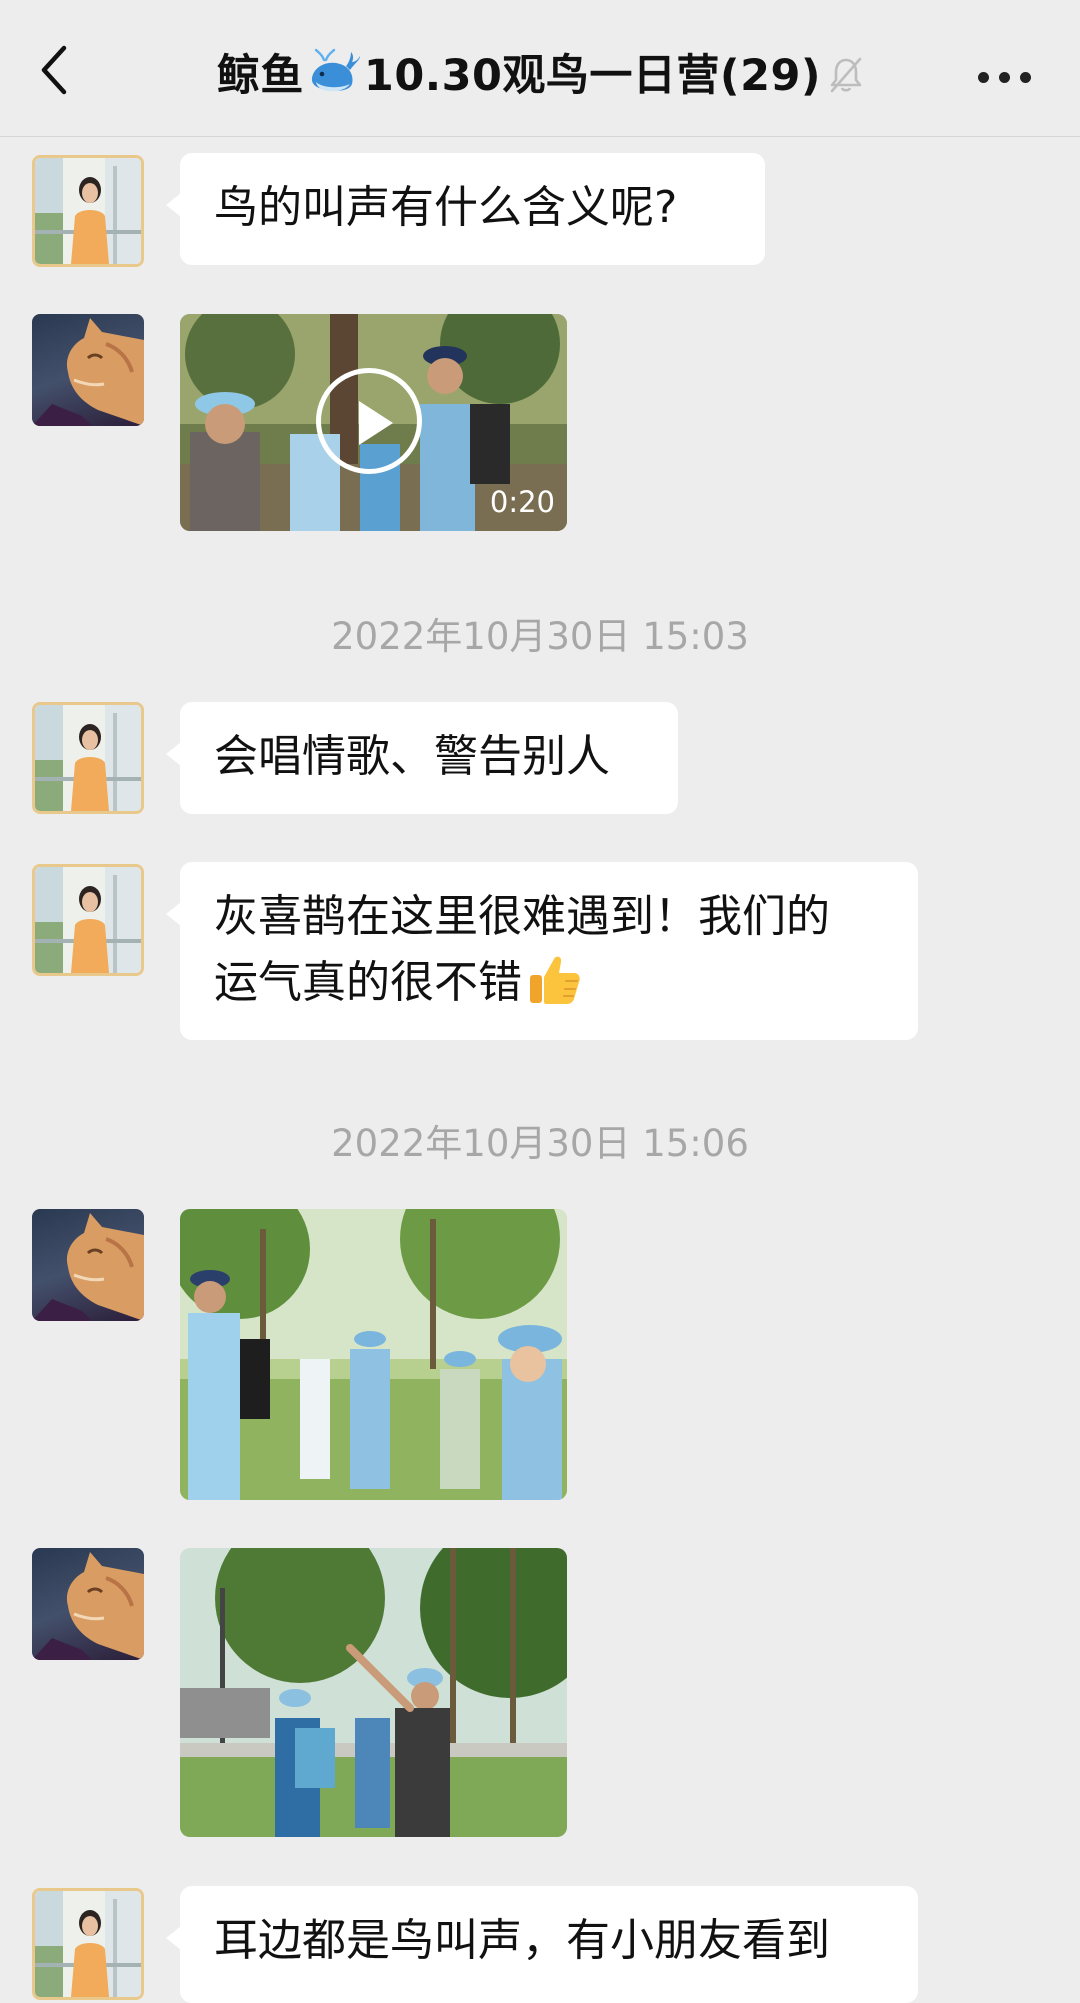 The height and width of the screenshot is (2003, 1080). I want to click on chat-title-suffix: 10.30观鸟一日营(29), so click(592, 76).